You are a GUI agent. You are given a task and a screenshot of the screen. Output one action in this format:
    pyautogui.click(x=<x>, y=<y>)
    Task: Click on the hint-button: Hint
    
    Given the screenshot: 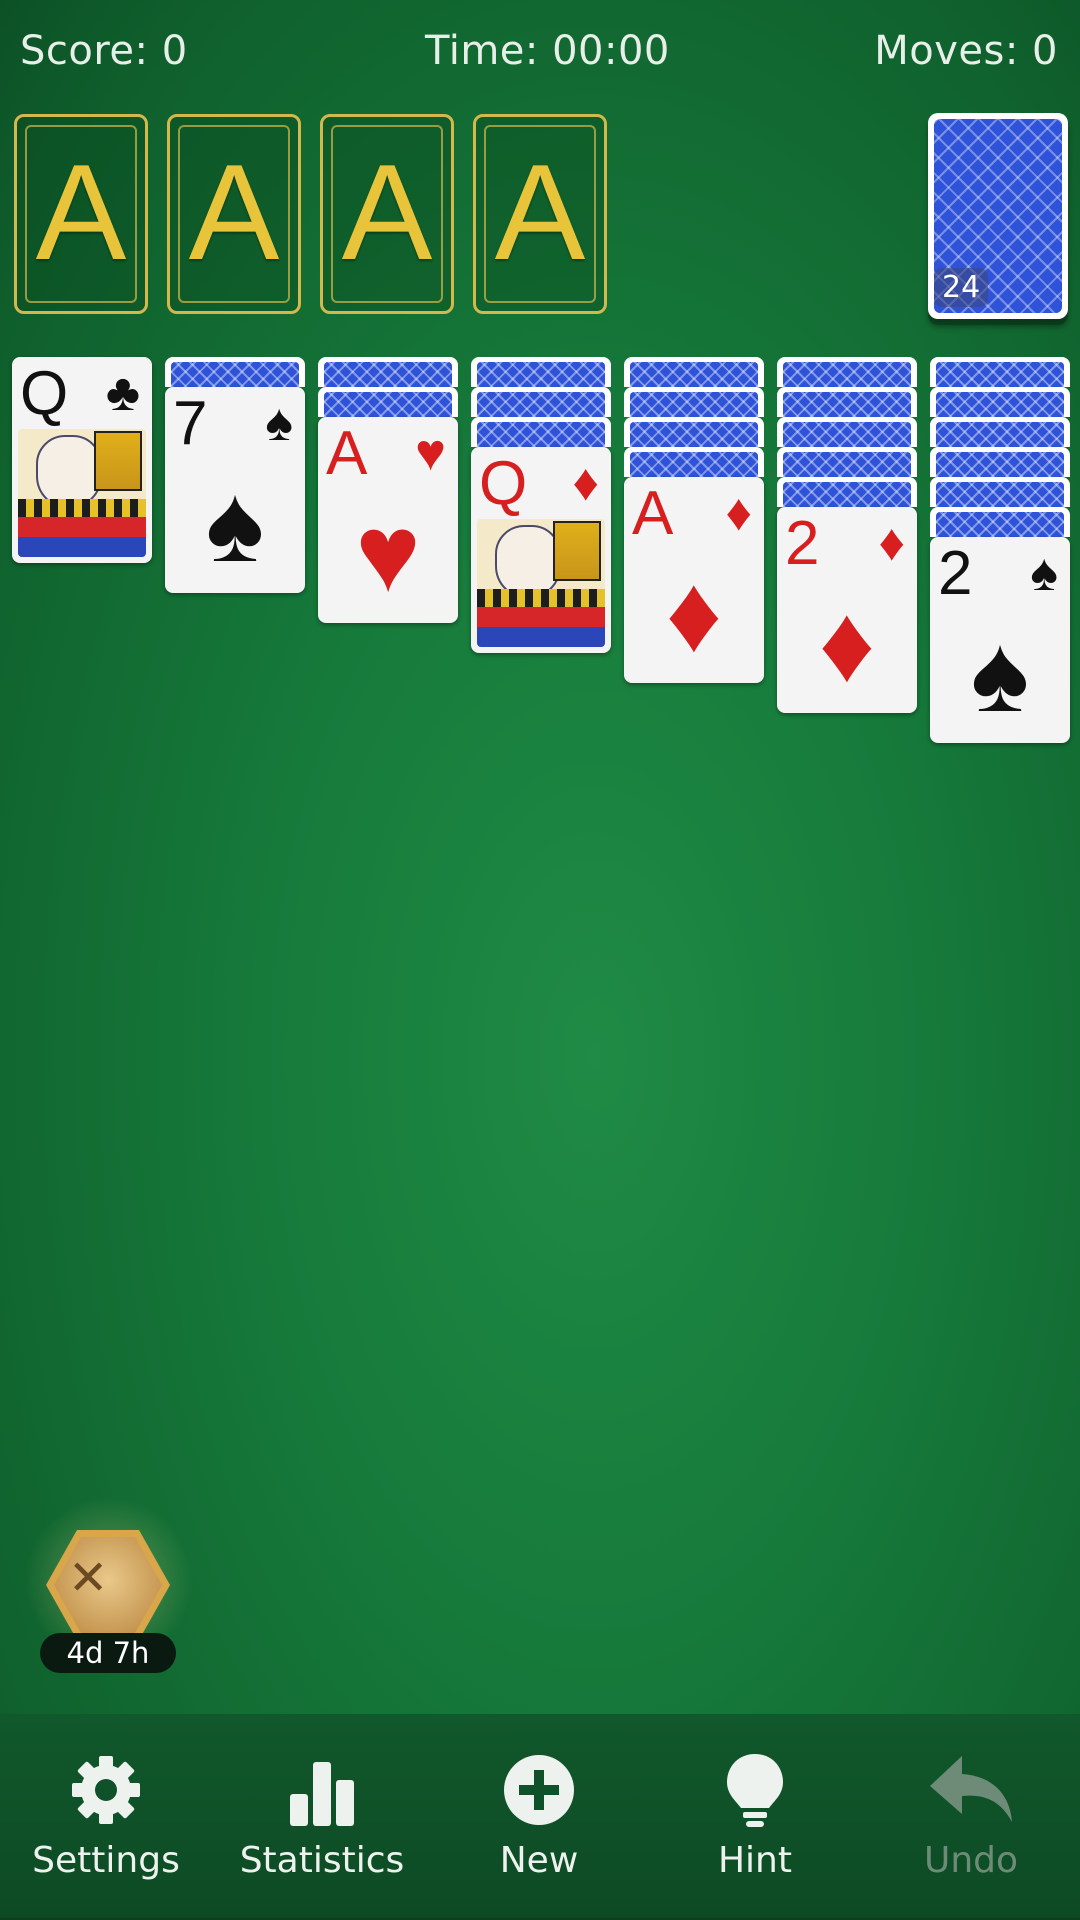 What is the action you would take?
    pyautogui.click(x=755, y=1815)
    